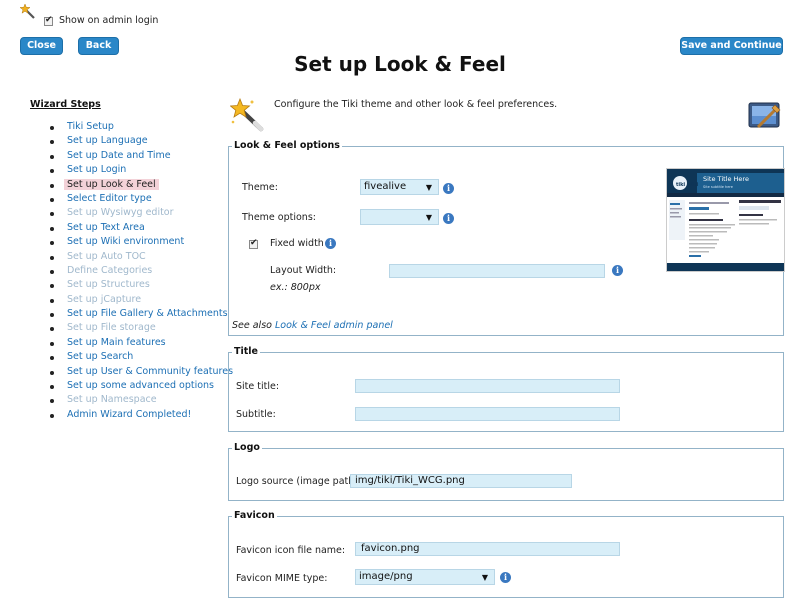 The height and width of the screenshot is (602, 800). What do you see at coordinates (297, 243) in the screenshot?
I see `fixed-width-label: Fixed width` at bounding box center [297, 243].